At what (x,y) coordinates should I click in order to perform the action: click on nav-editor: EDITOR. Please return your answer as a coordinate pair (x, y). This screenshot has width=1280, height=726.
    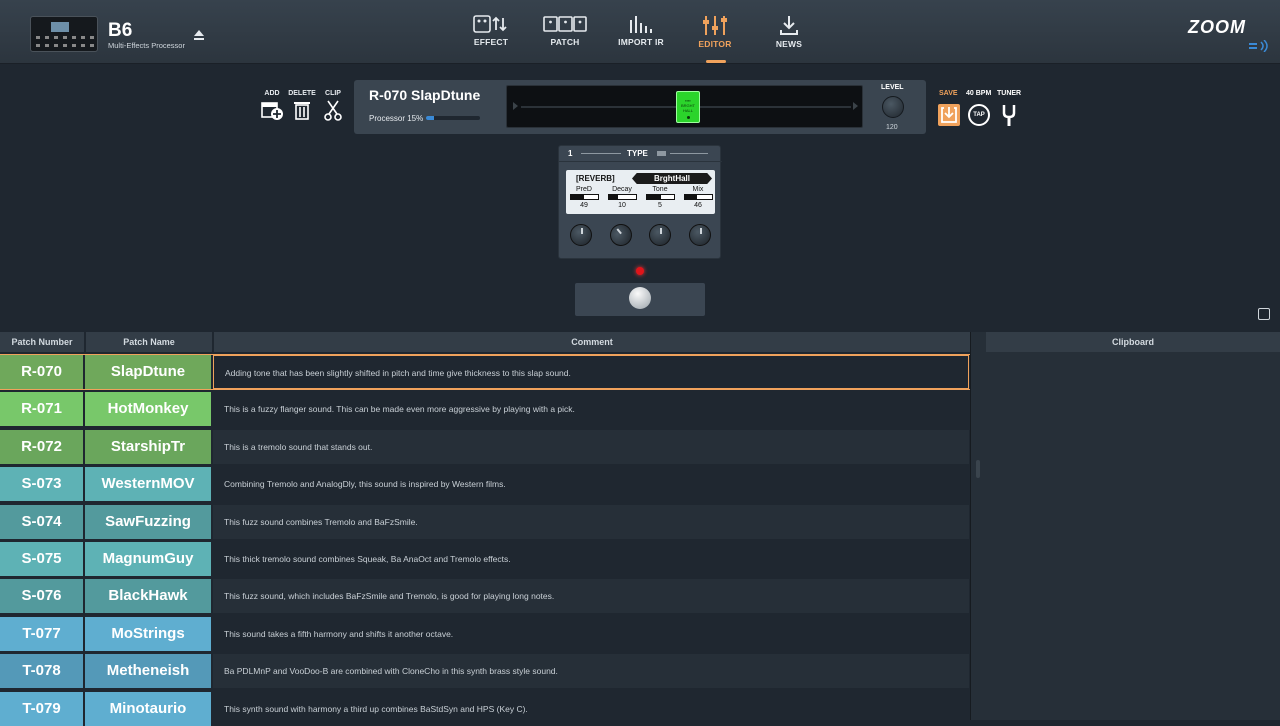
    Looking at the image, I should click on (715, 31).